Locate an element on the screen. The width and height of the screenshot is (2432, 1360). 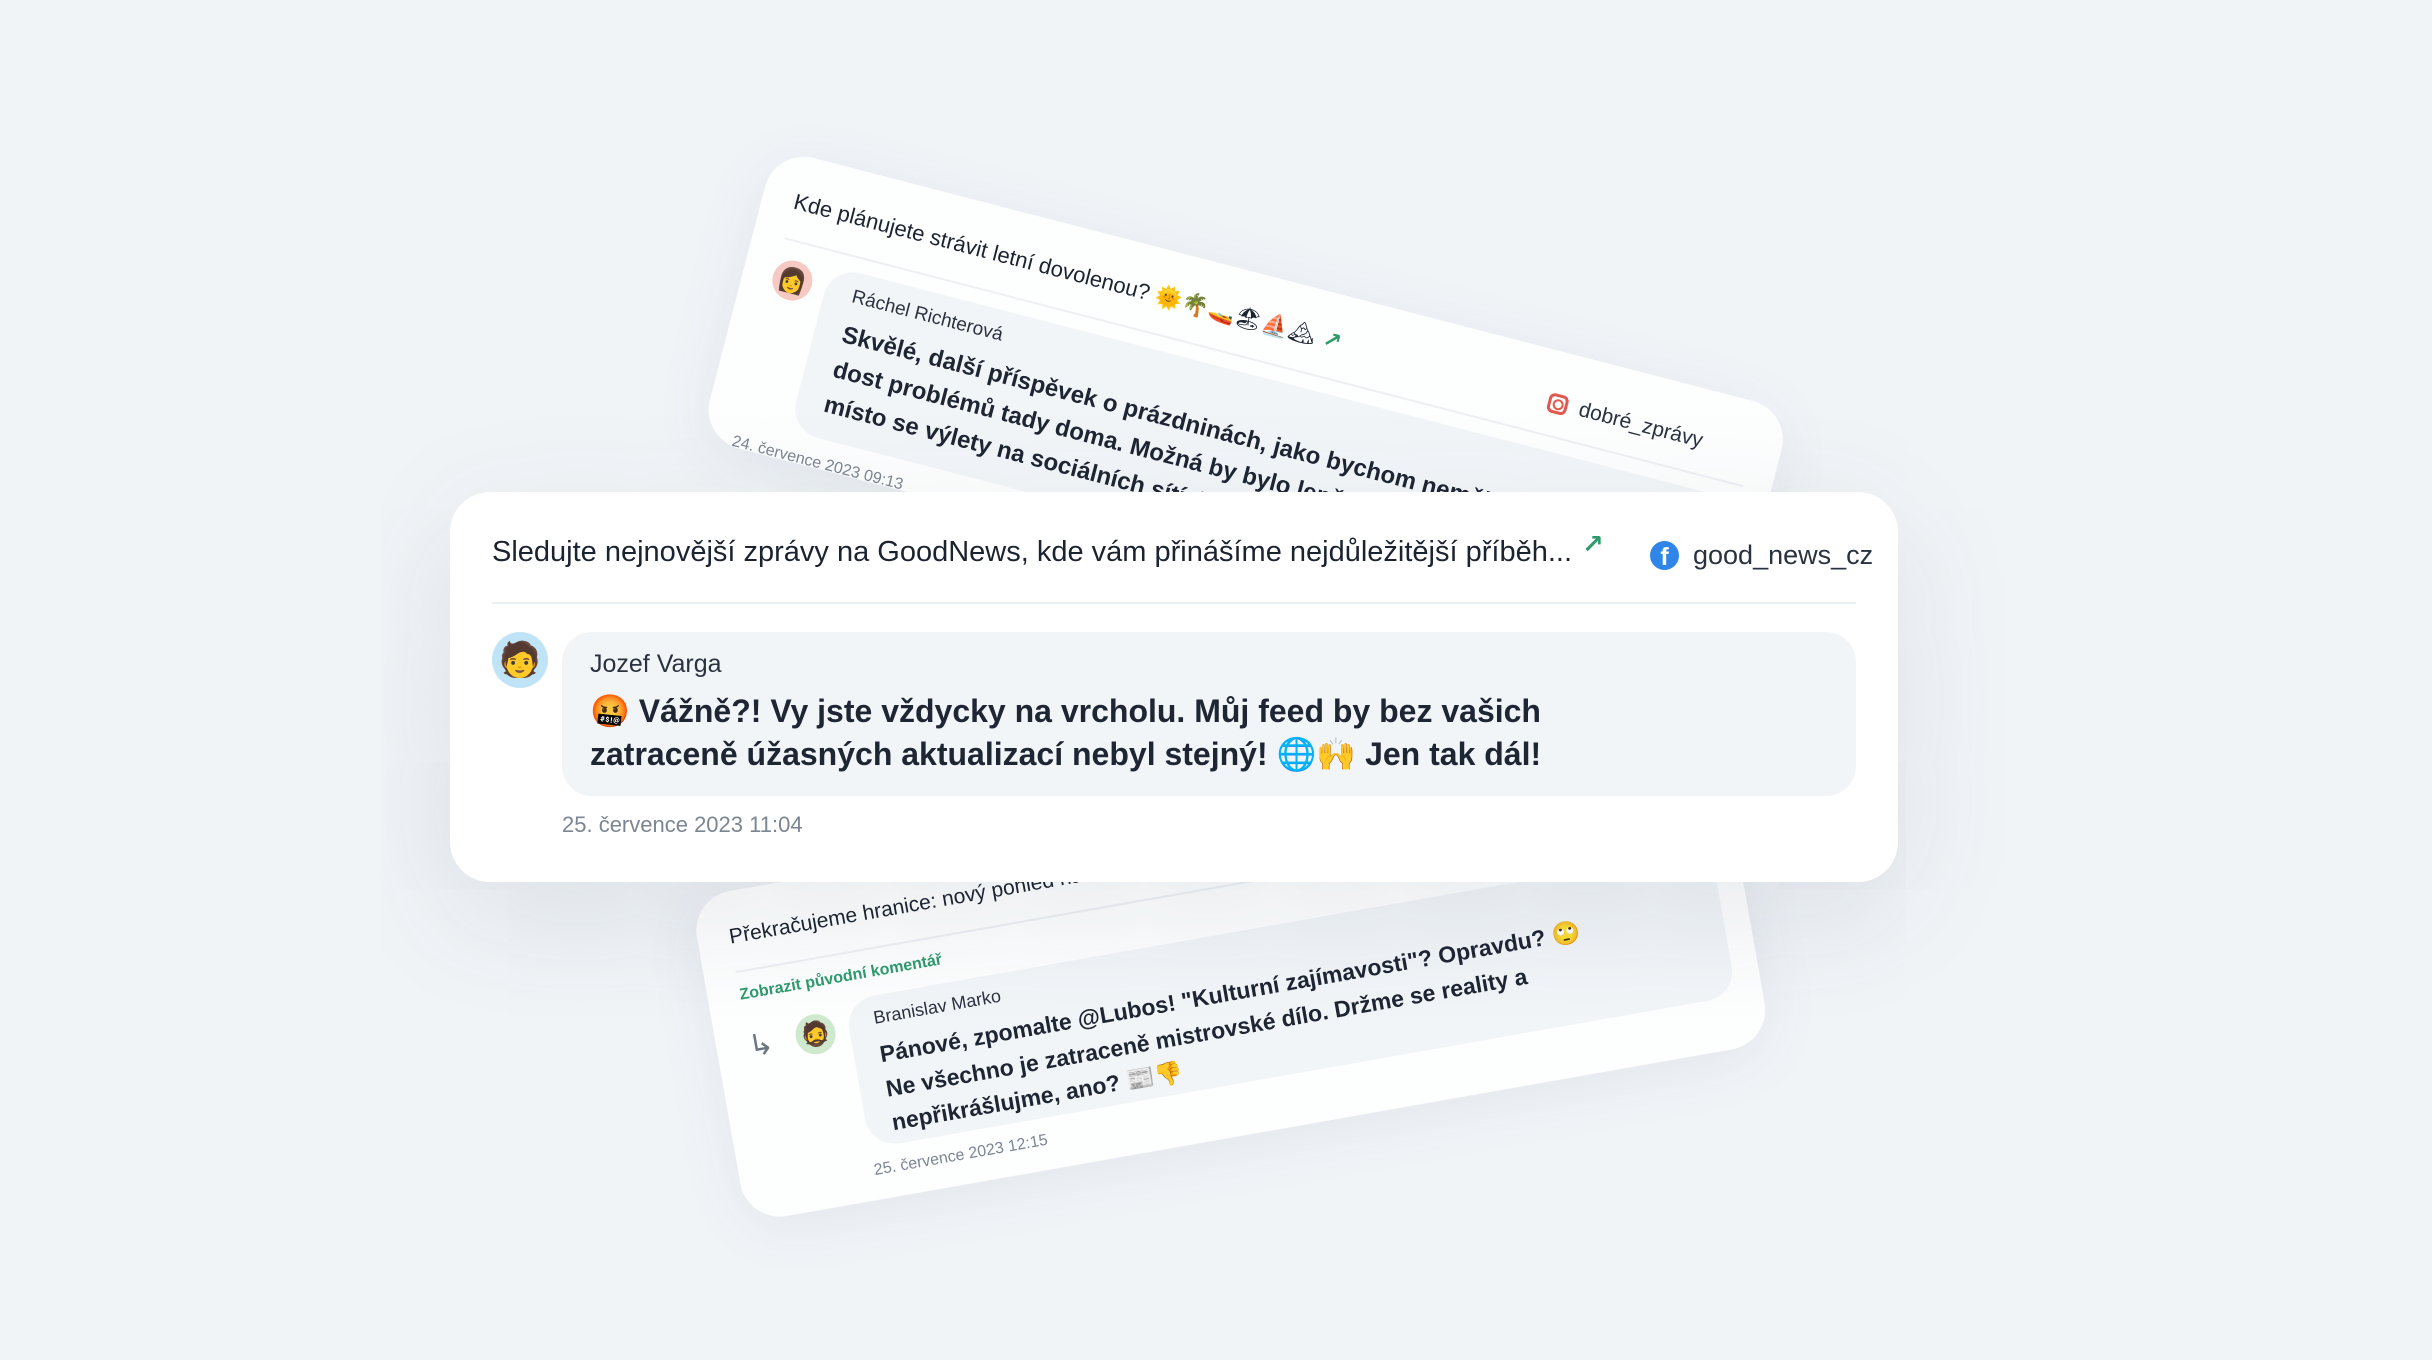
avatar: 🧔 is located at coordinates (815, 1034).